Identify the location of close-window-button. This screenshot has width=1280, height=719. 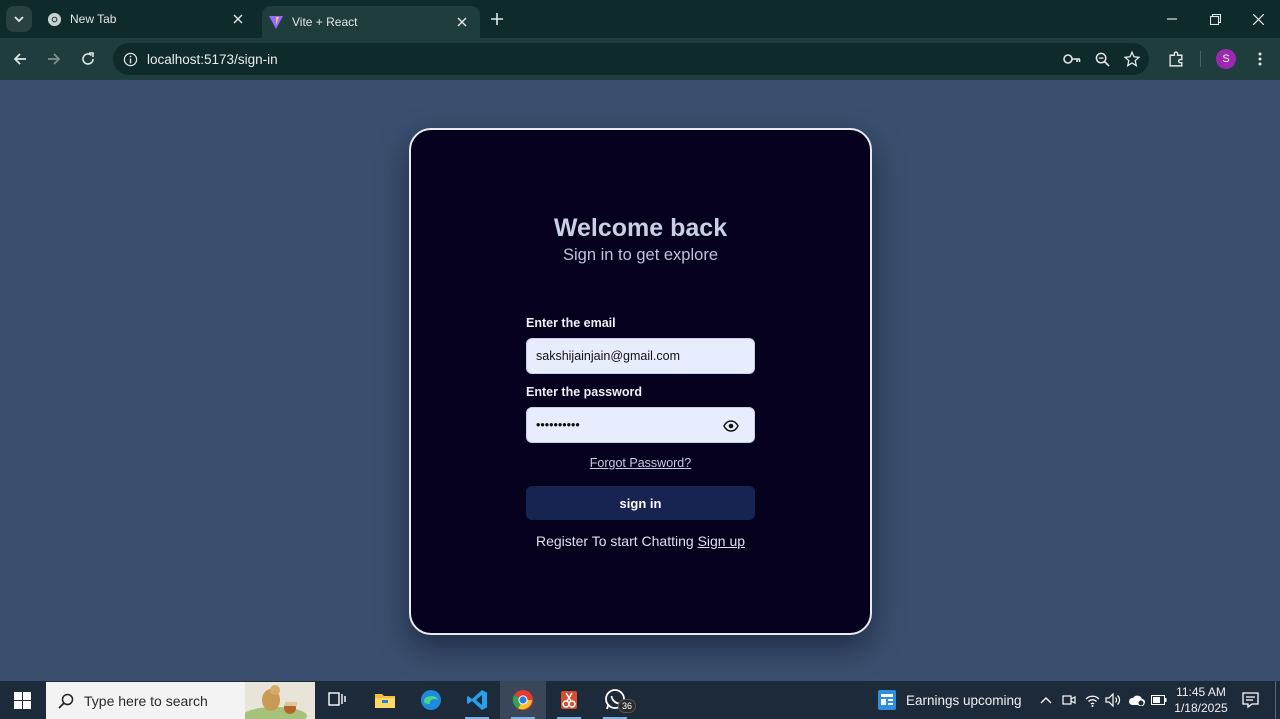
(1258, 19).